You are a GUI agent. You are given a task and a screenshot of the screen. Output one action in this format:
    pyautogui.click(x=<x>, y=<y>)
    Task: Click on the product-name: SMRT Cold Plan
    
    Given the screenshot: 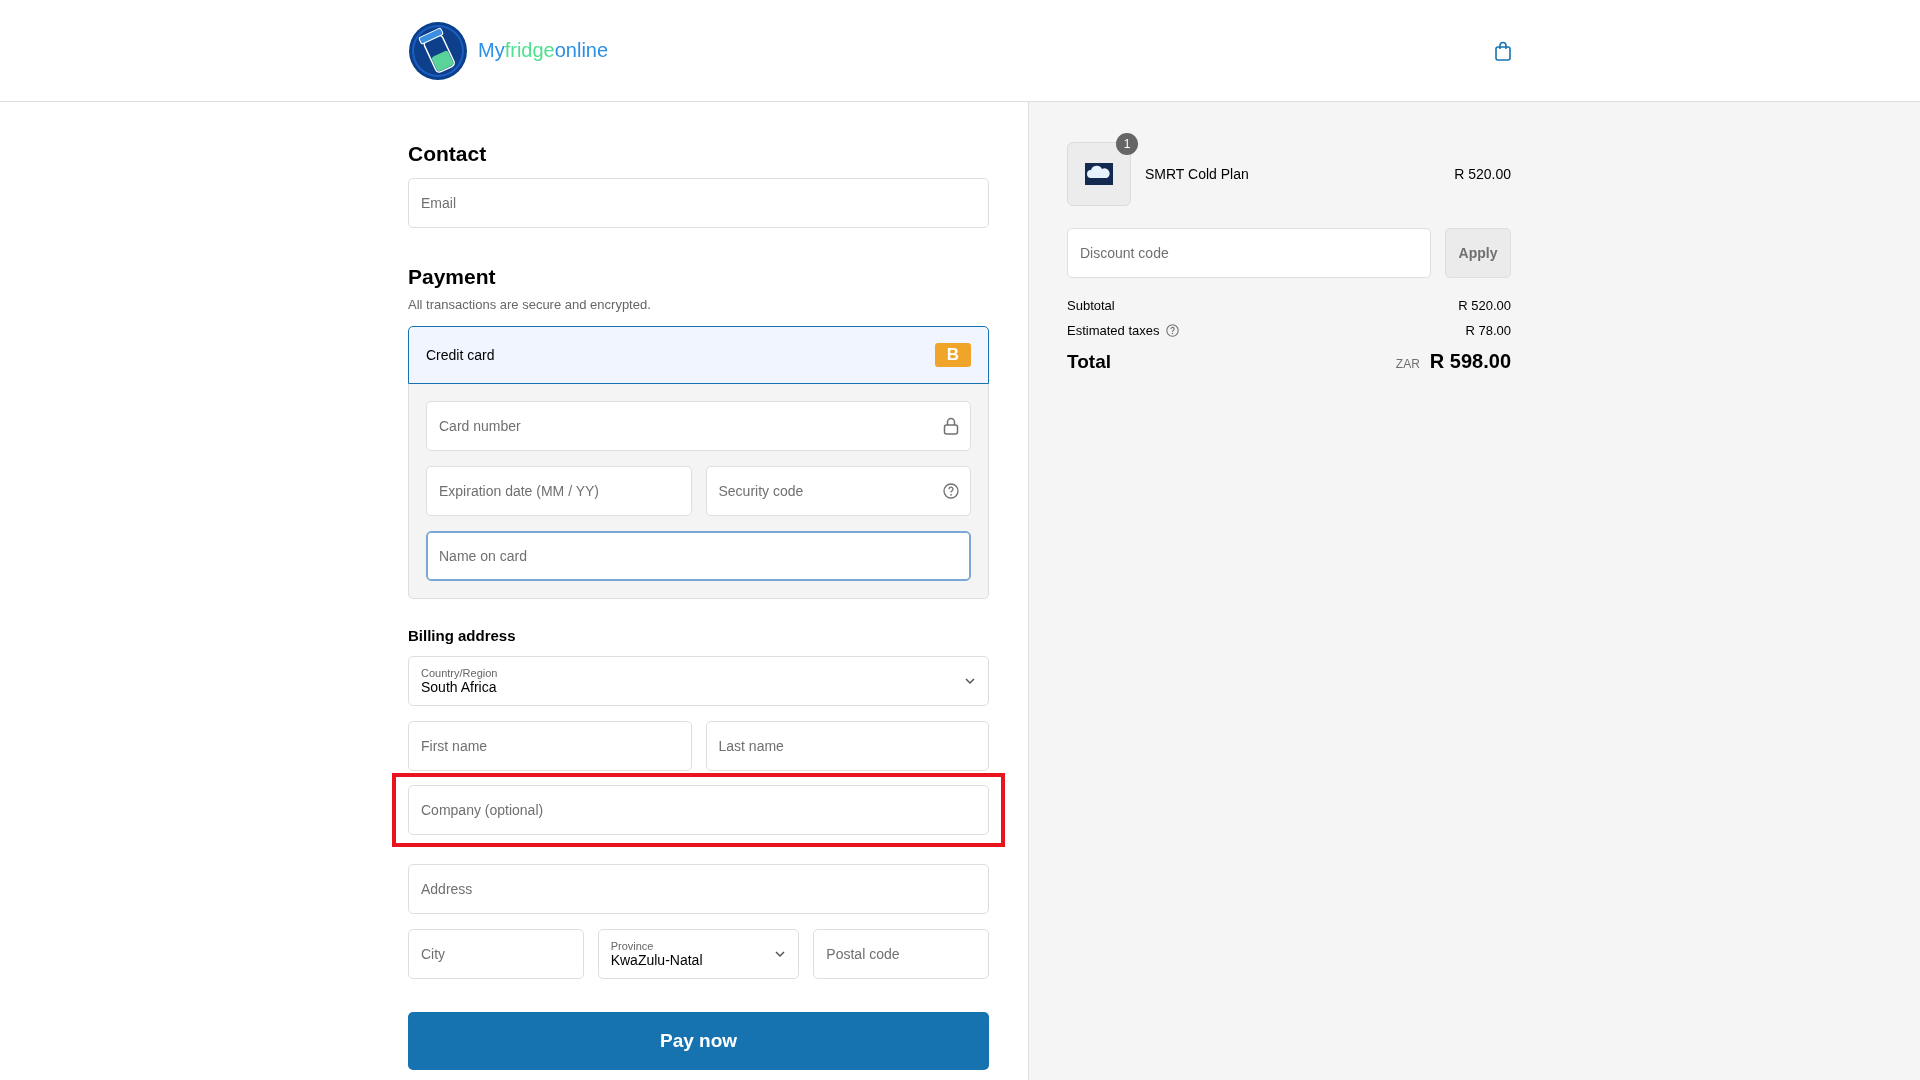 What is the action you would take?
    pyautogui.click(x=1197, y=174)
    